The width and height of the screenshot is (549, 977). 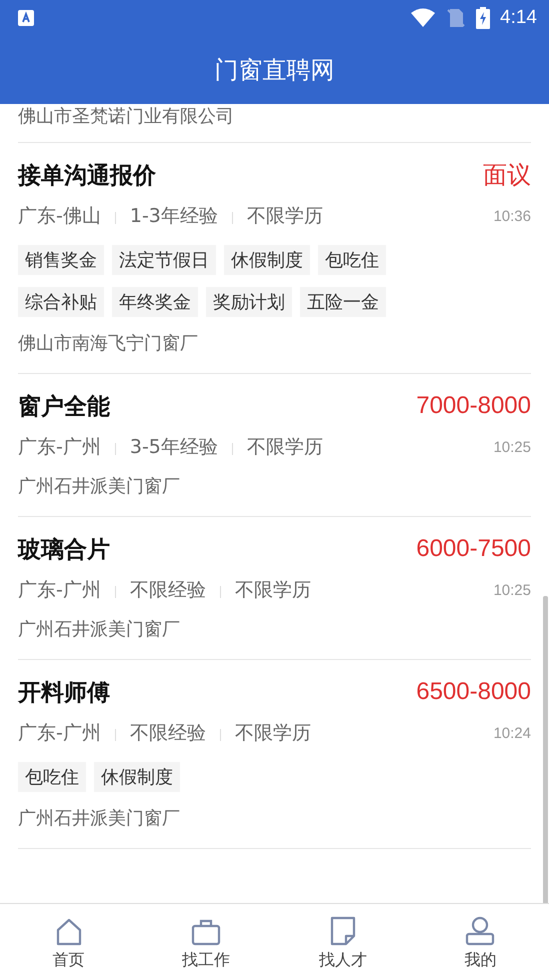 I want to click on experience: 3-5年经验, so click(x=174, y=447).